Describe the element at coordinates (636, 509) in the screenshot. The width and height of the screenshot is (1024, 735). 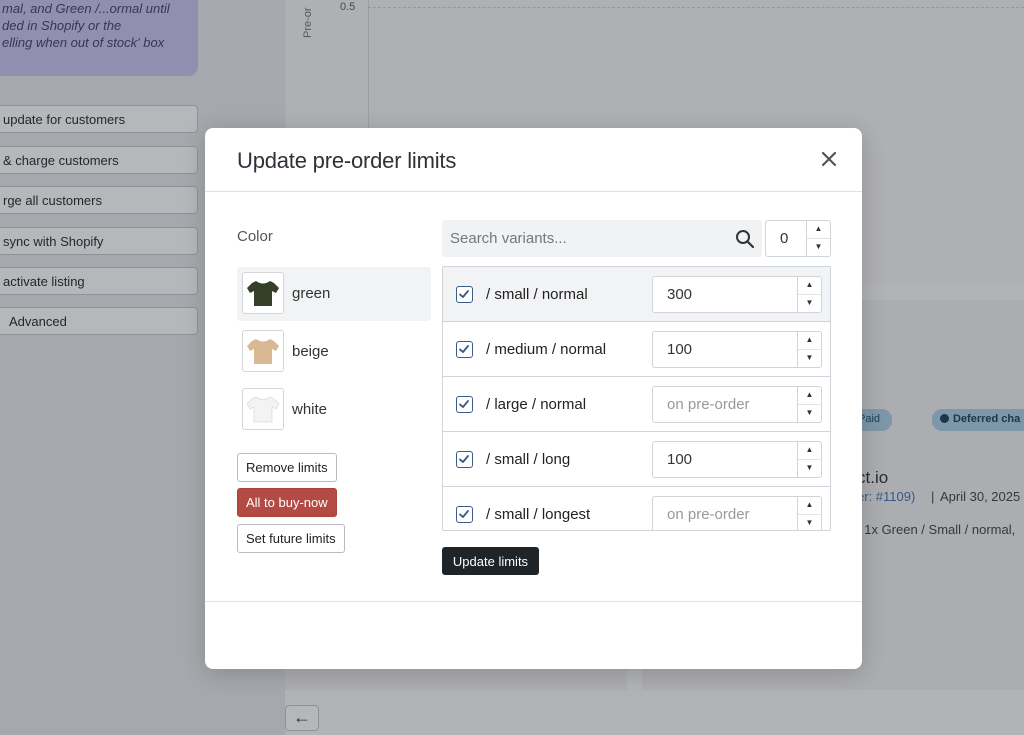
I see `variant-row: / small / longest ▲▼` at that location.